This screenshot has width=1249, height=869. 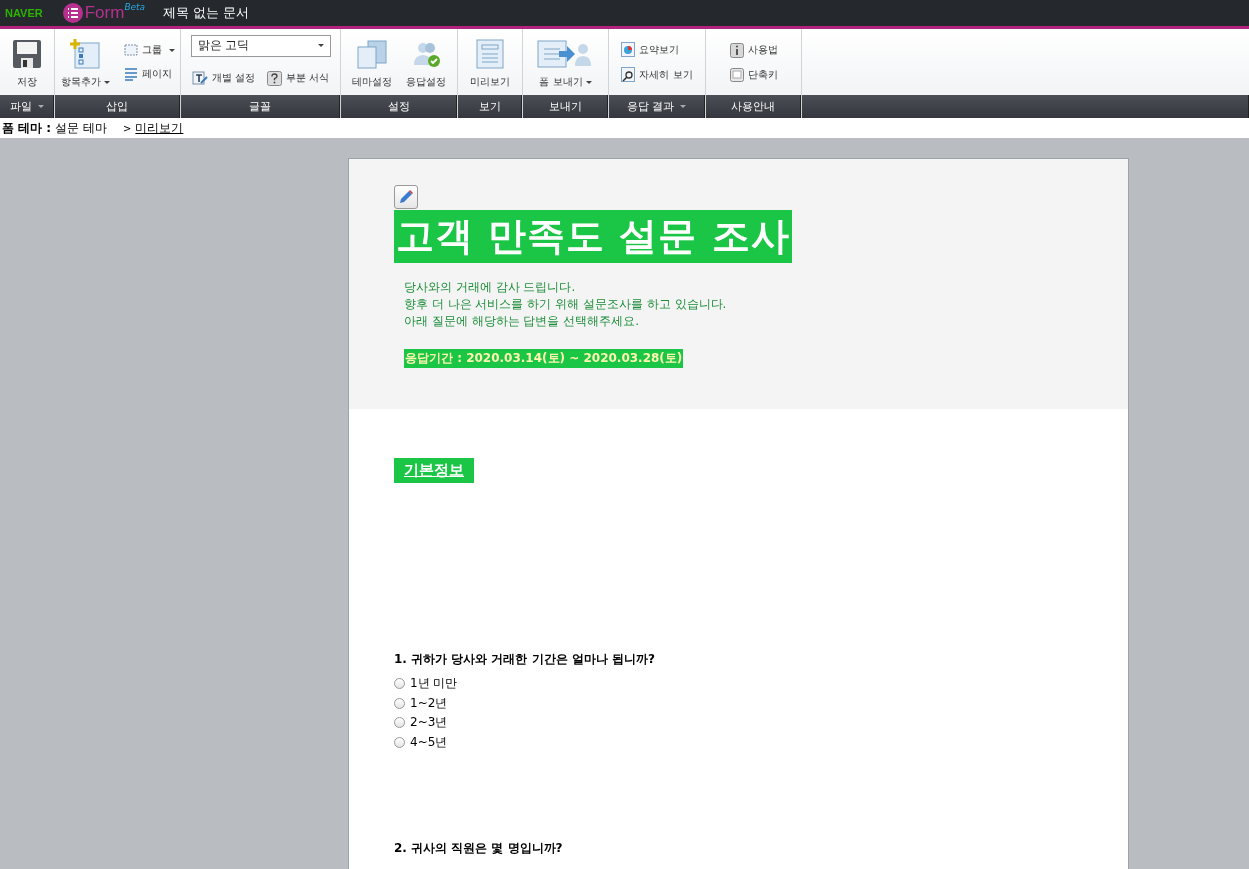 I want to click on edit-button, so click(x=406, y=197).